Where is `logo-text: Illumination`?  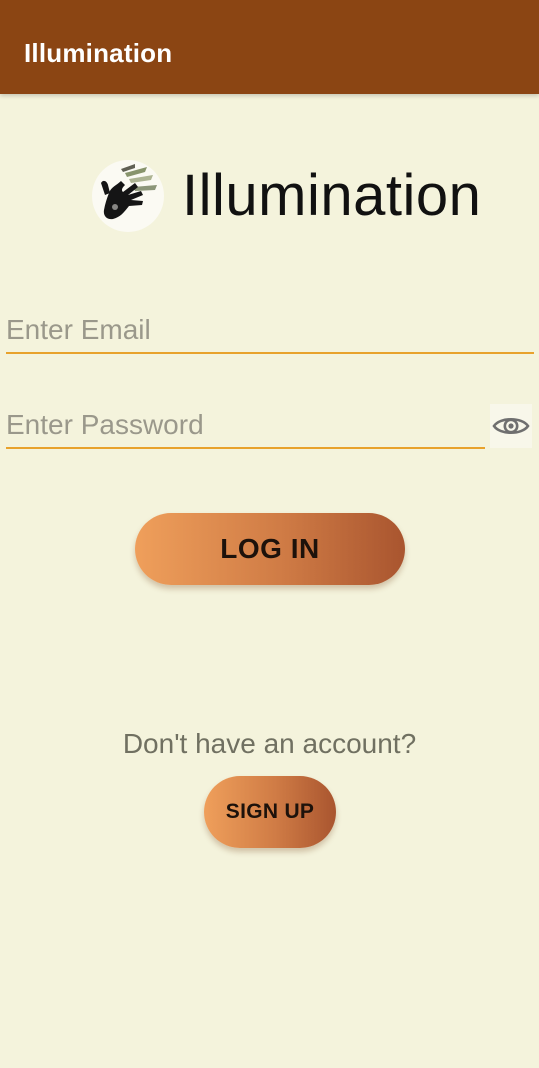 logo-text: Illumination is located at coordinates (332, 195).